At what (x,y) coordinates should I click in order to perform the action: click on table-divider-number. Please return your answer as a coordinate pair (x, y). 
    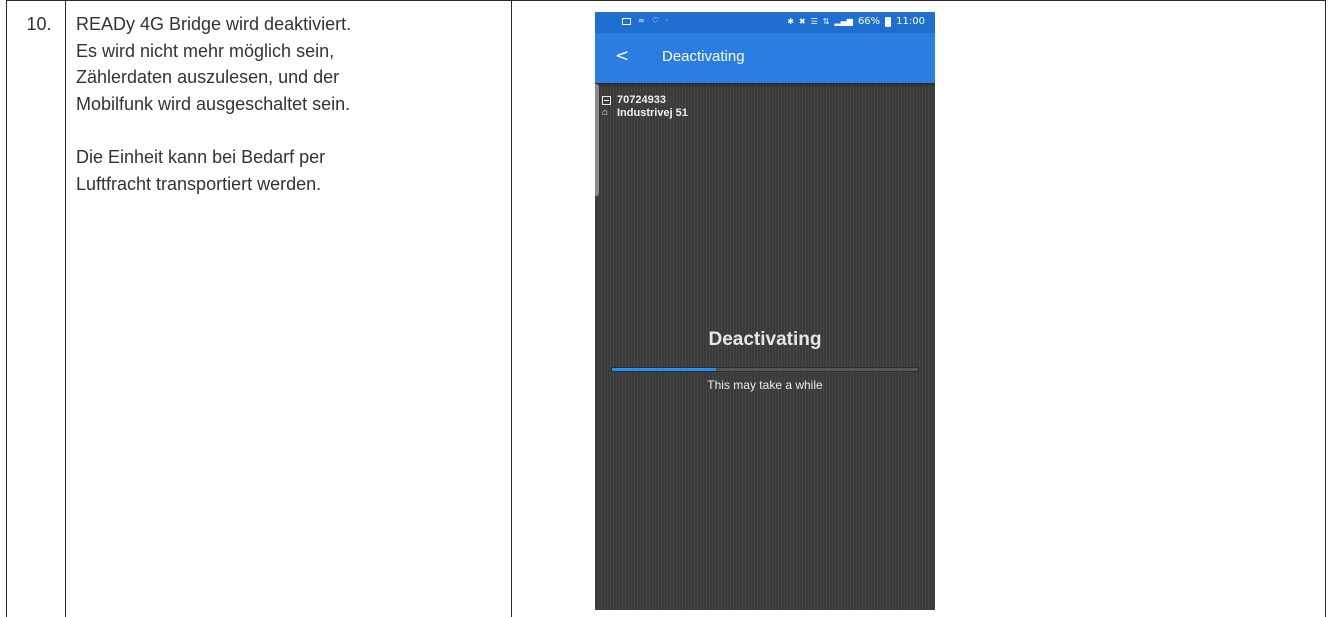
    Looking at the image, I should click on (65, 308).